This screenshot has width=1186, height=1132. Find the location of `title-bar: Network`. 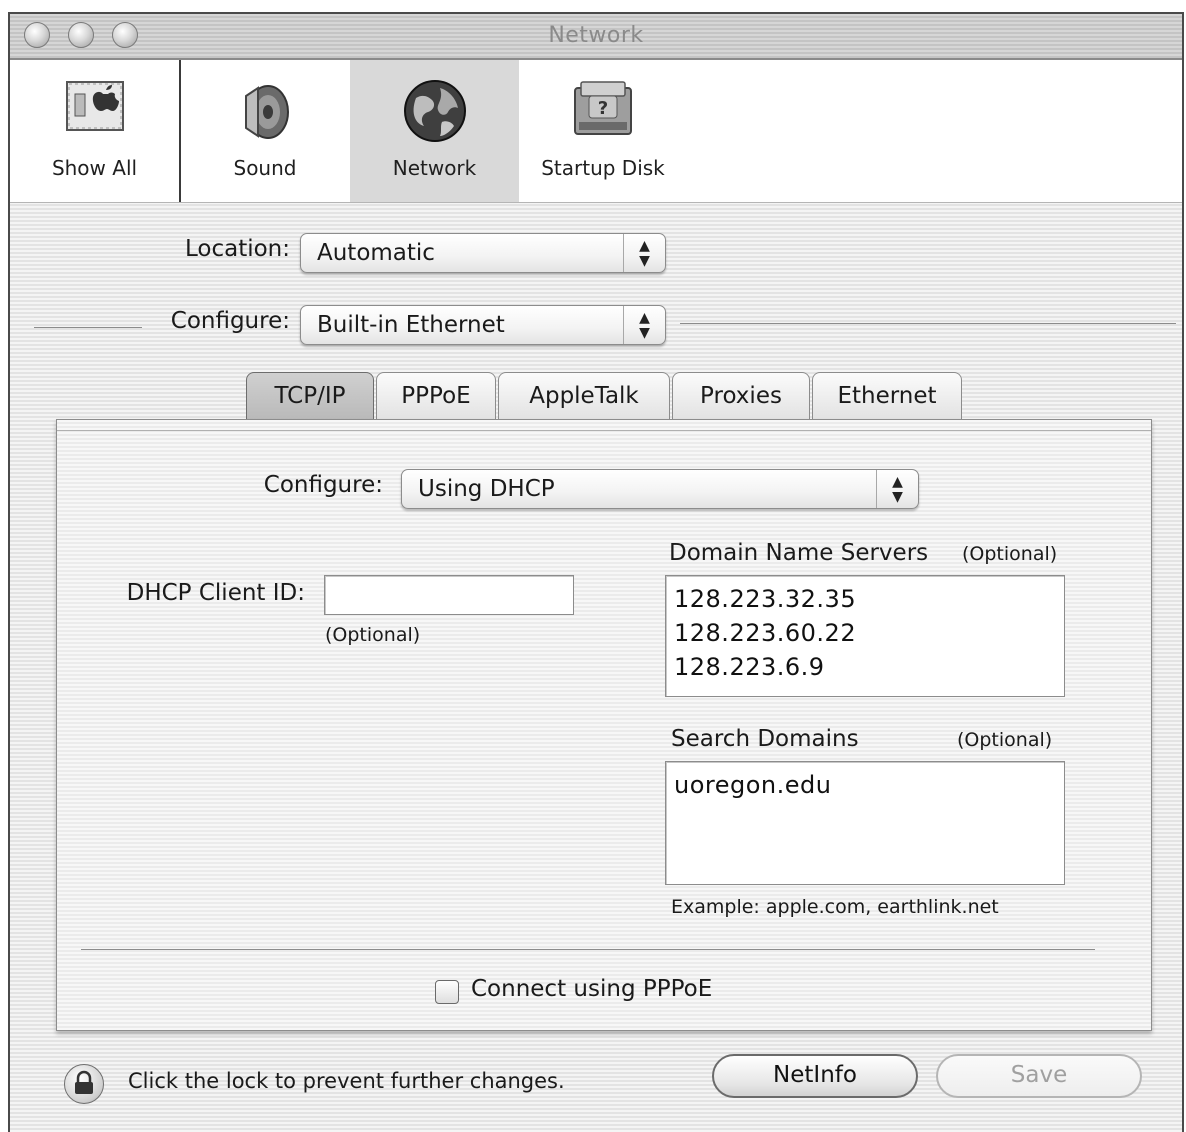

title-bar: Network is located at coordinates (596, 37).